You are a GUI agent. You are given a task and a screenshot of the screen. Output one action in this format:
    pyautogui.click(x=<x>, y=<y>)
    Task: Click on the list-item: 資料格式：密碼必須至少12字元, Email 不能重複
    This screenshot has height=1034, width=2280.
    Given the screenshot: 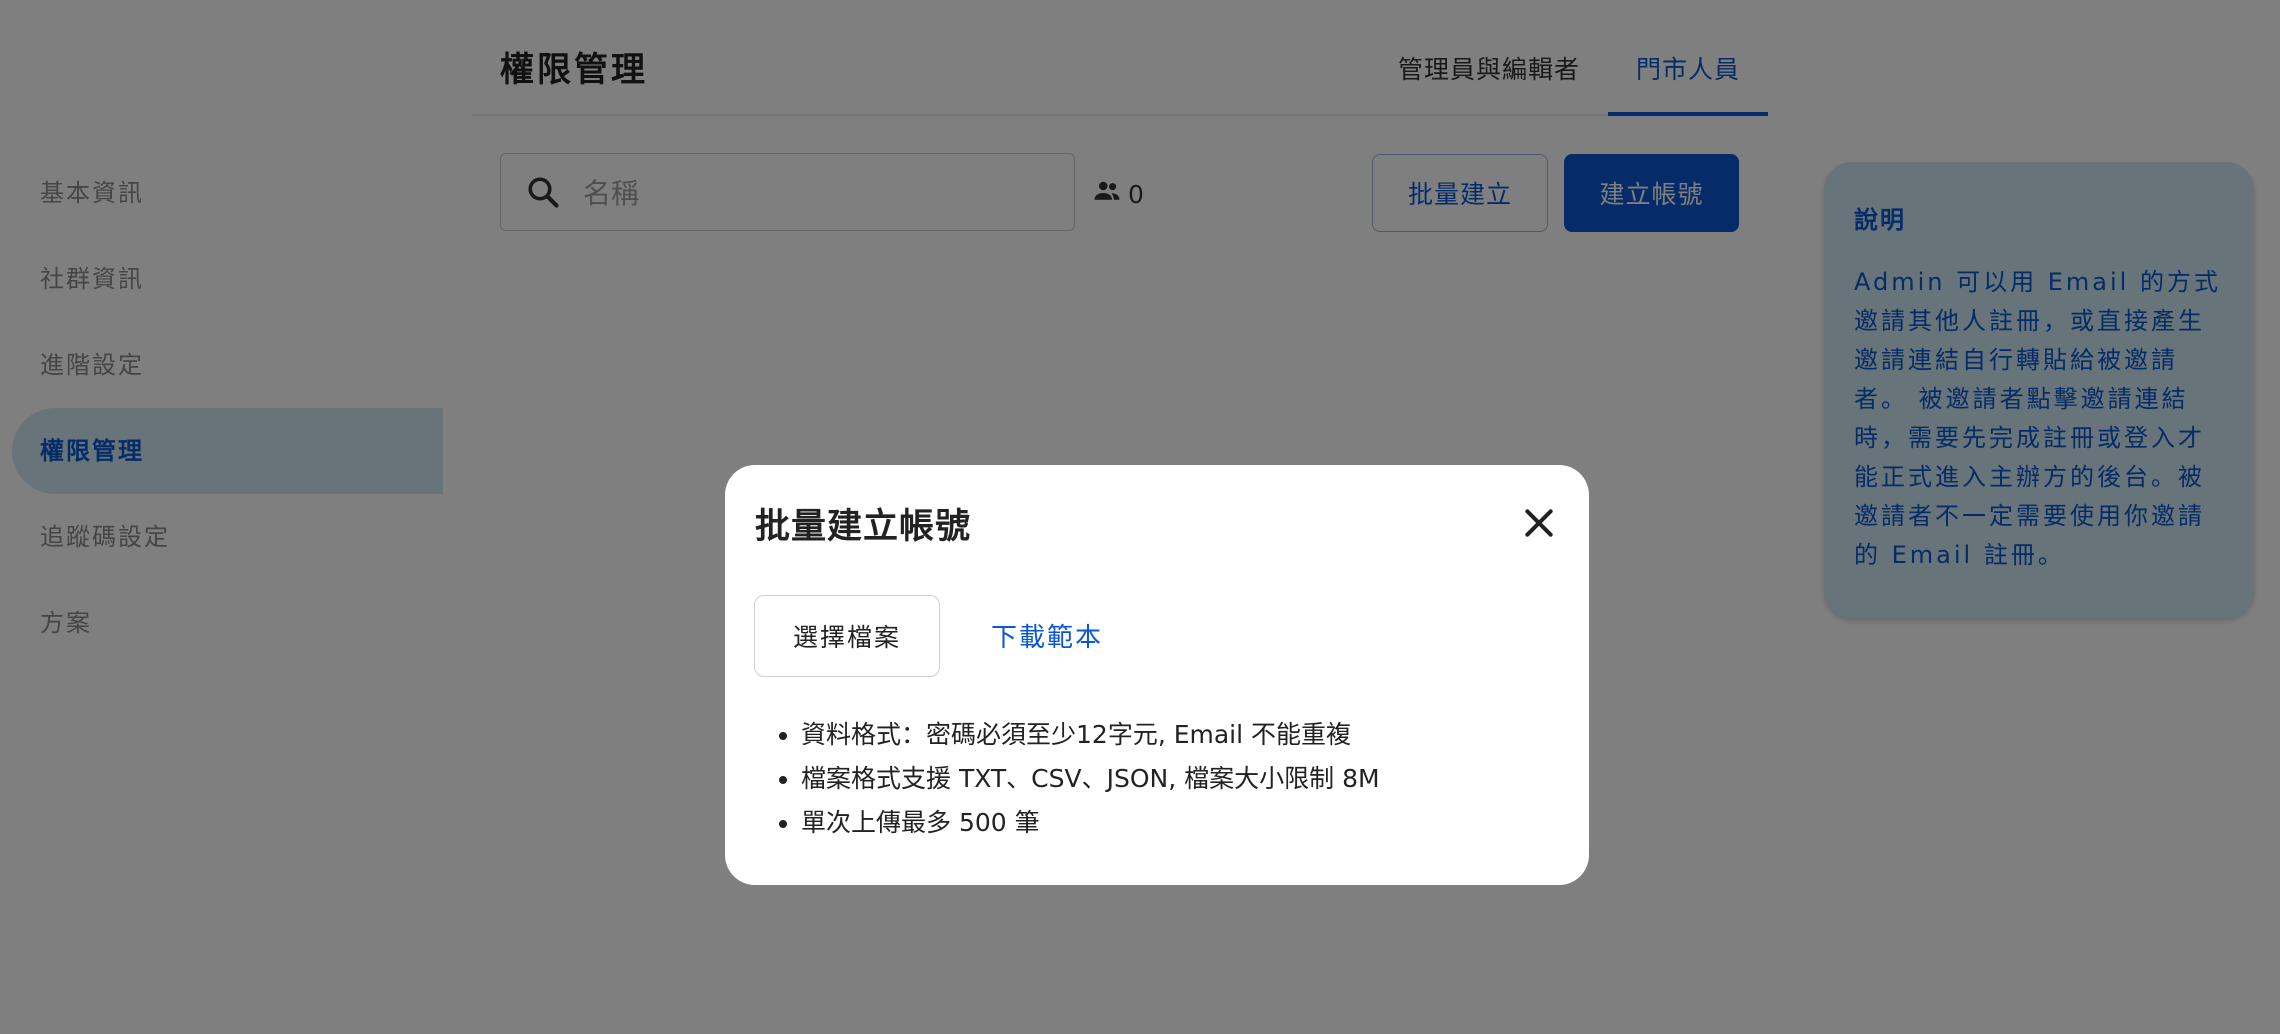 What is the action you would take?
    pyautogui.click(x=1090, y=735)
    